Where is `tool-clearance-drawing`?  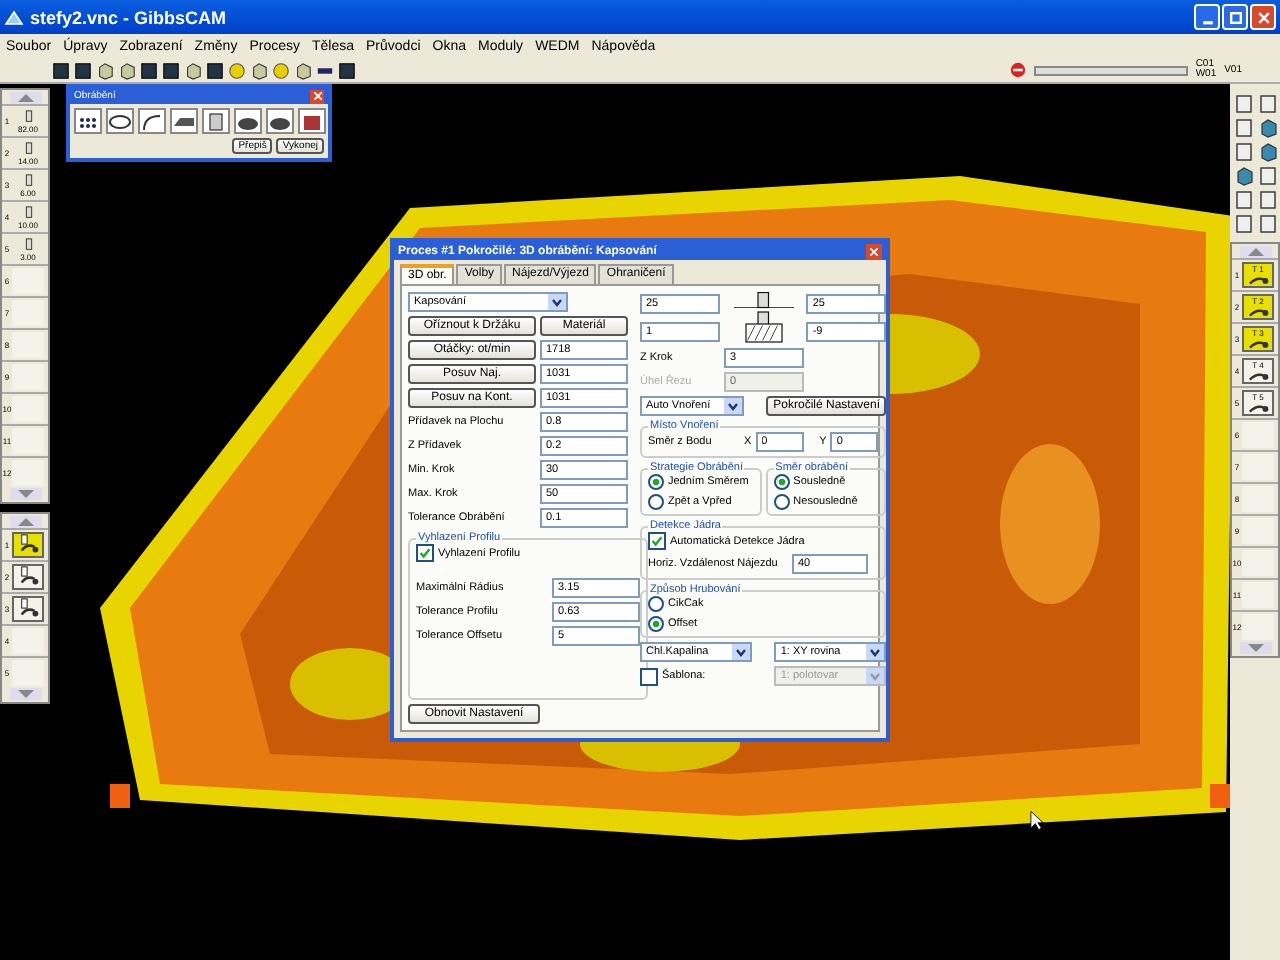 tool-clearance-drawing is located at coordinates (763, 318).